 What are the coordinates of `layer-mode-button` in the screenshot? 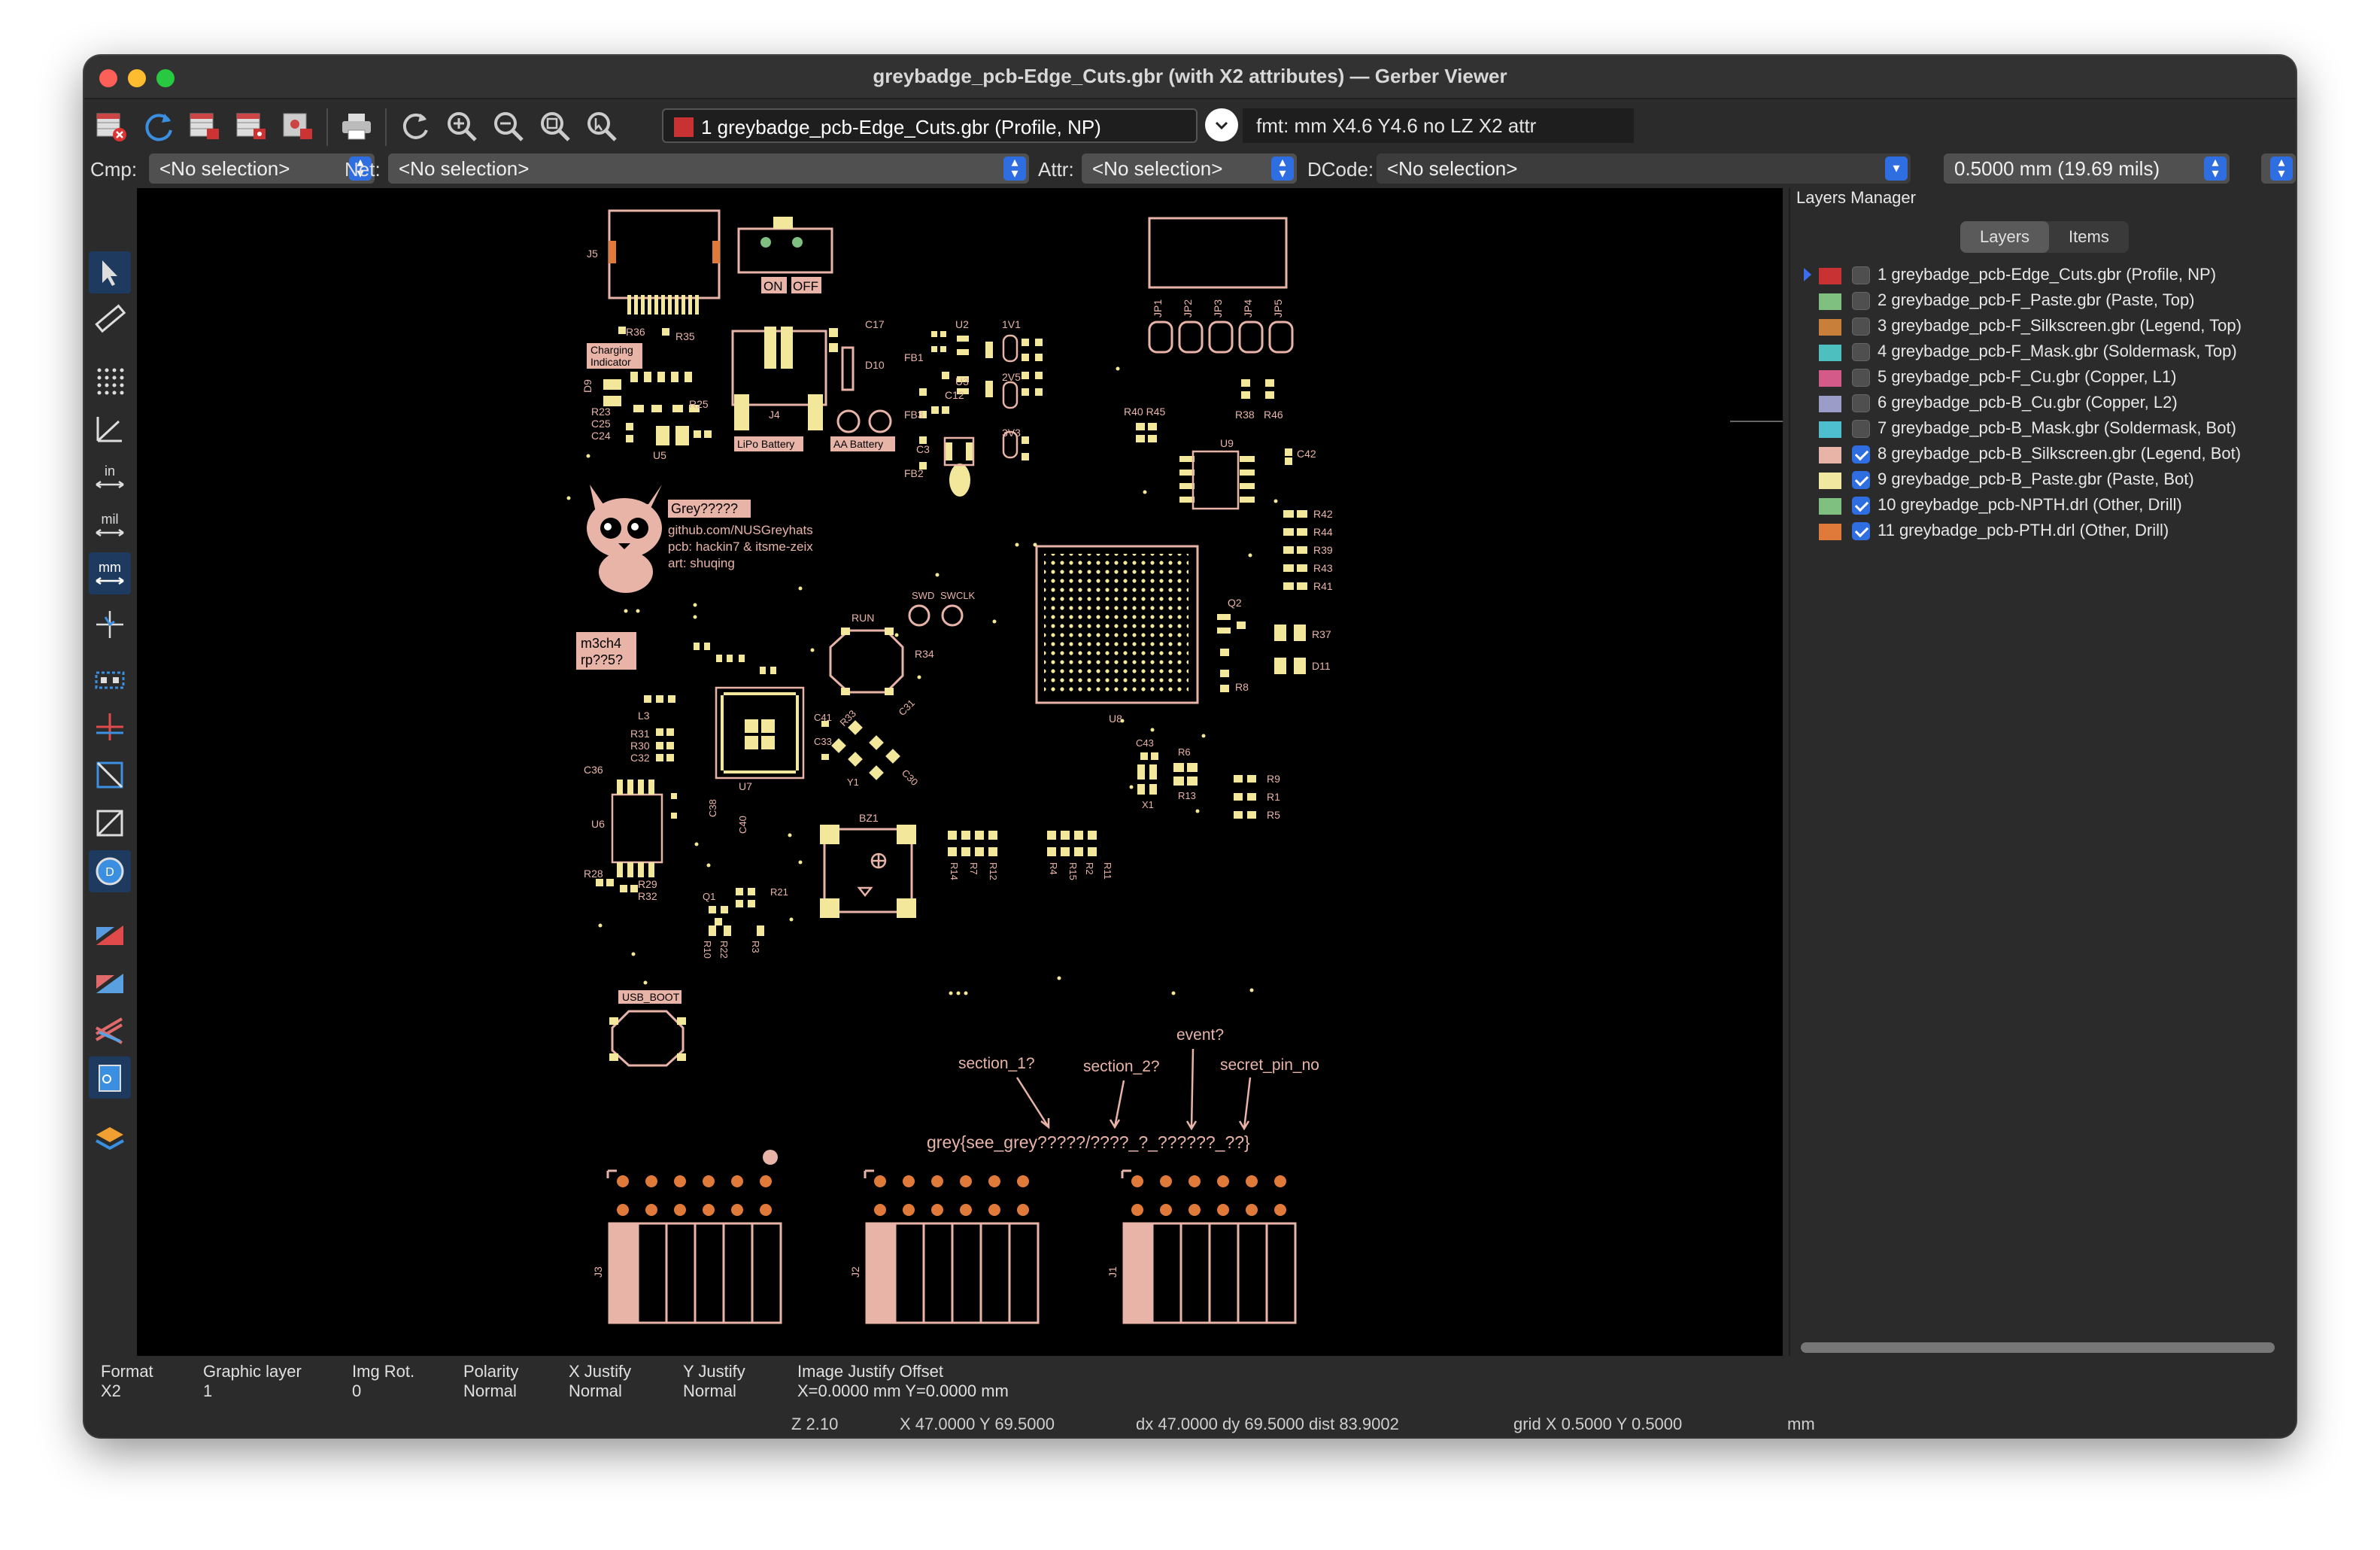 It's located at (110, 933).